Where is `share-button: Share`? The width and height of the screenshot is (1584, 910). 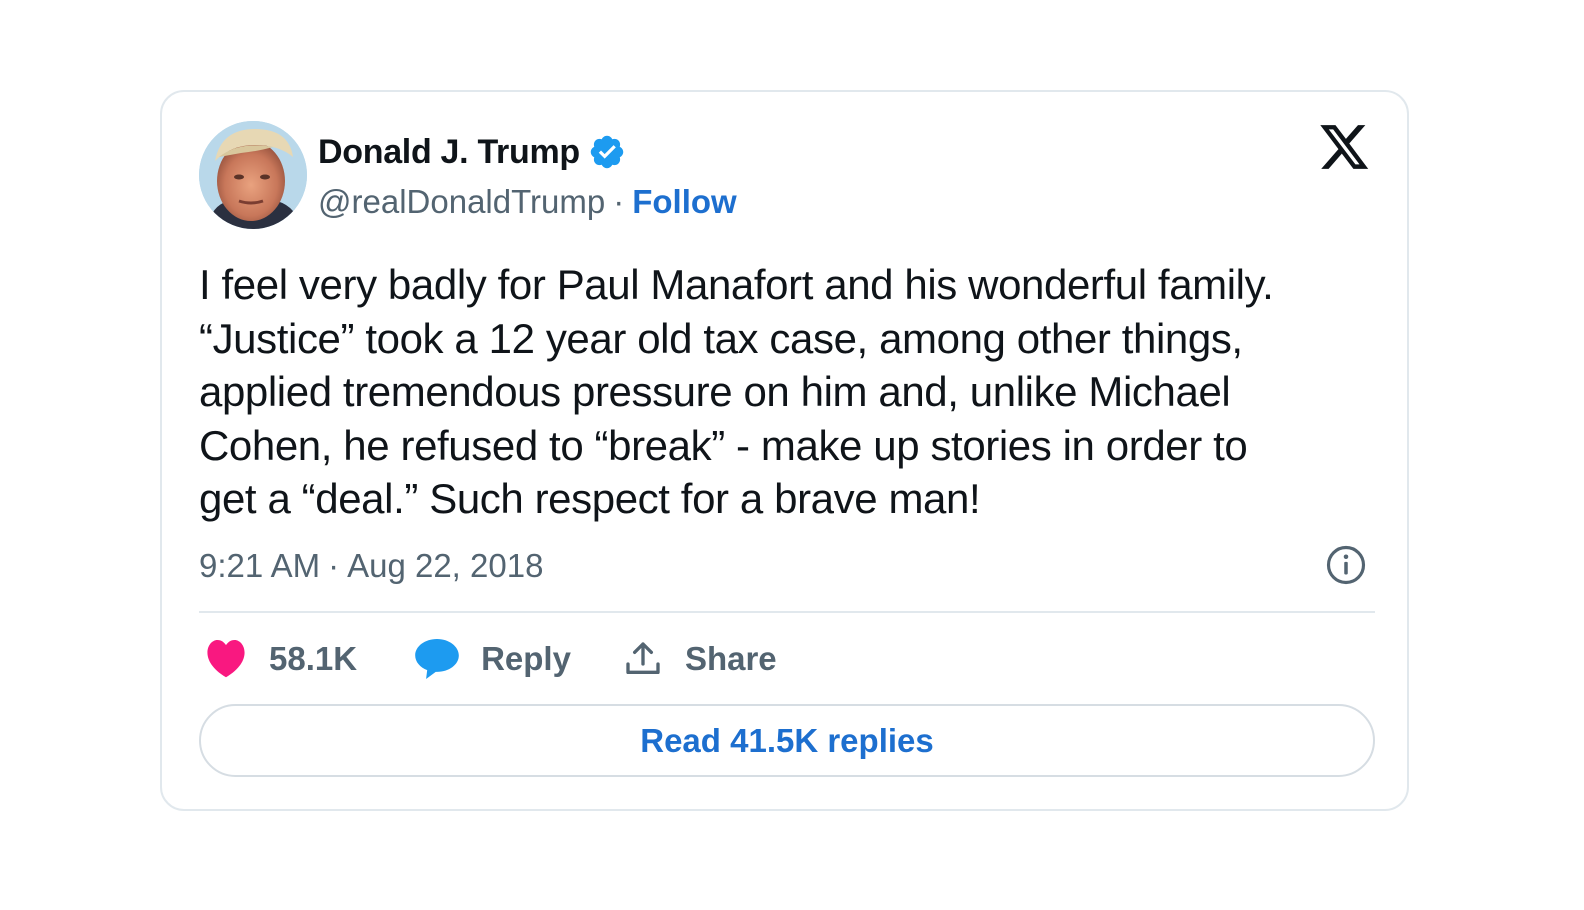 share-button: Share is located at coordinates (700, 659).